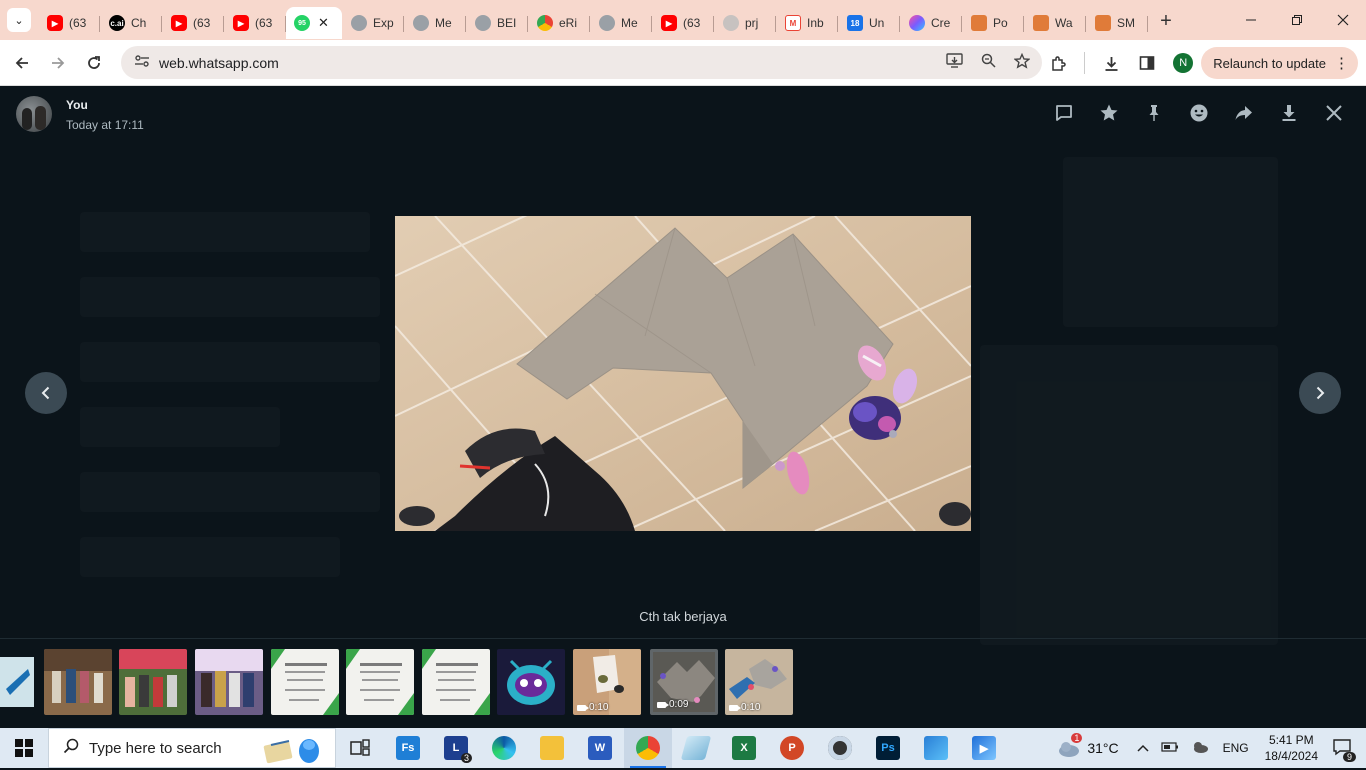 The height and width of the screenshot is (770, 1366). What do you see at coordinates (314, 23) in the screenshot?
I see `browser-tab-active: 95 ✕` at bounding box center [314, 23].